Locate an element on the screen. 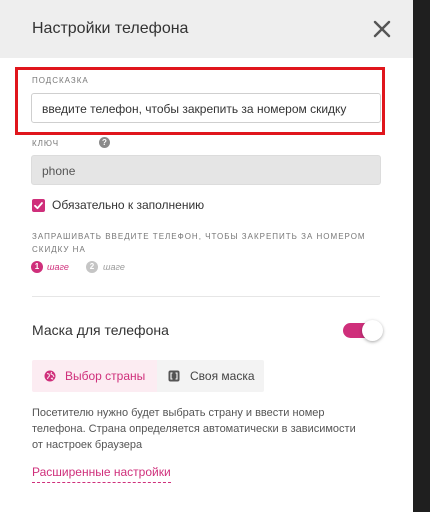 Image resolution: width=430 pixels, height=512 pixels. hint-label: ПОДСКАЗКА is located at coordinates (60, 80).